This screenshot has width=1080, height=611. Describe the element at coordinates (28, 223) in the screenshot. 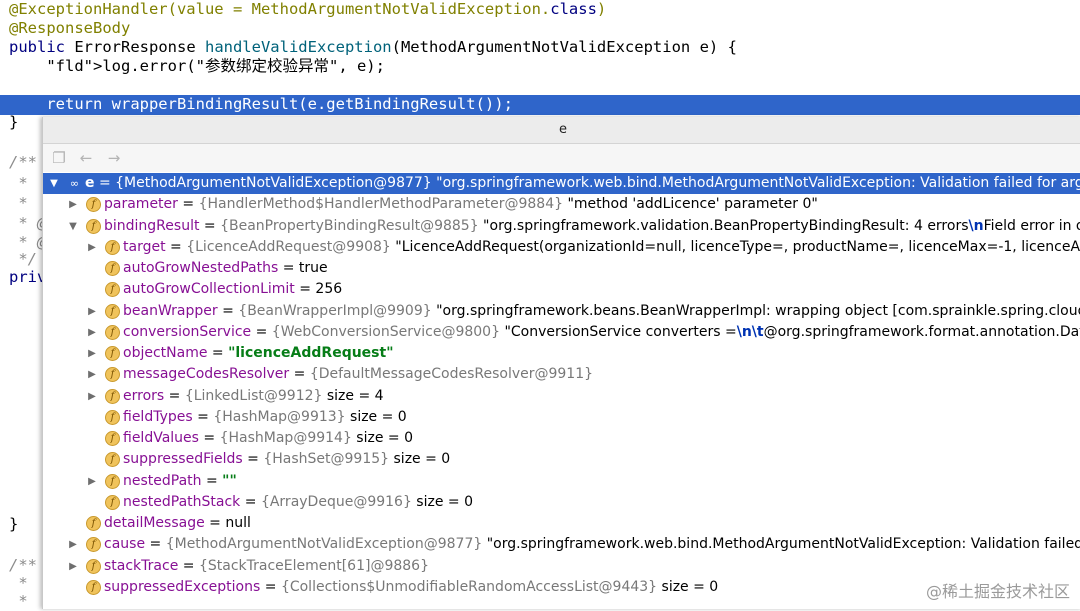

I see `code-line-12: * @` at that location.